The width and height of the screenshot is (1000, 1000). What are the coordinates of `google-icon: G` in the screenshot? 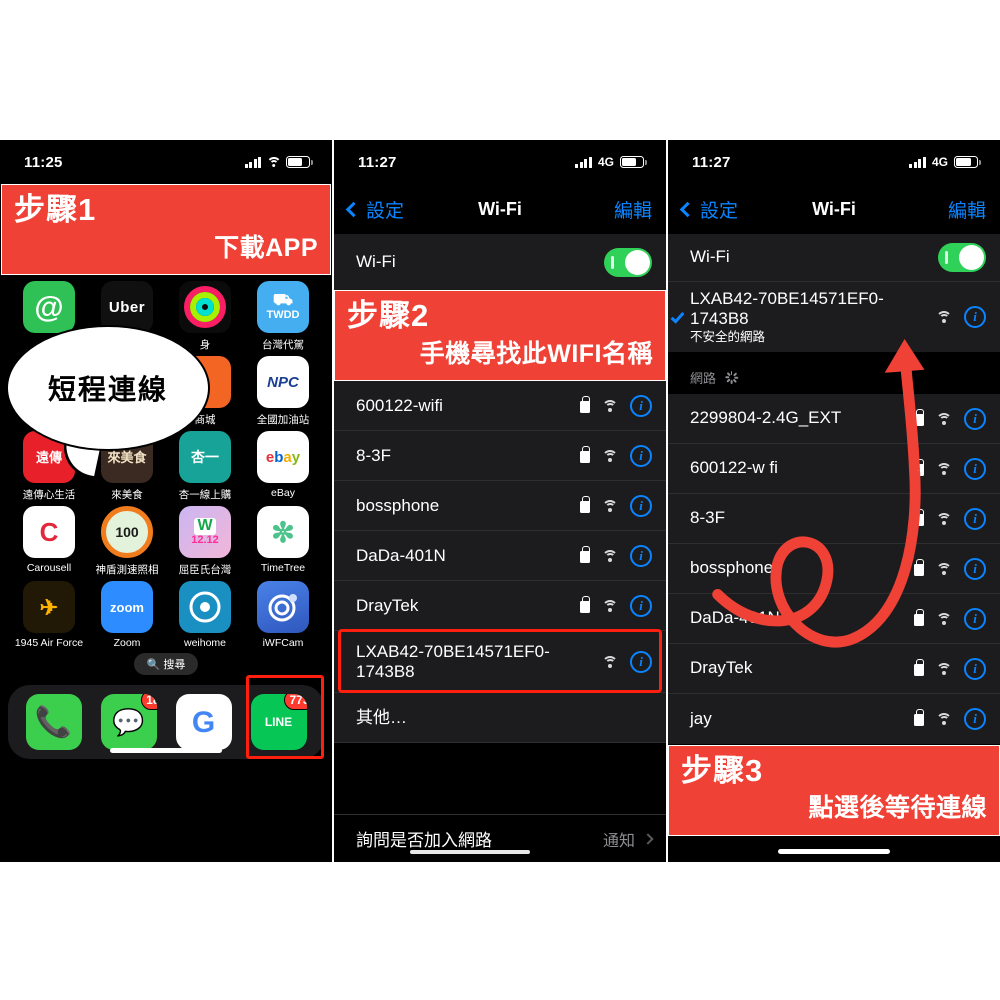 It's located at (203, 722).